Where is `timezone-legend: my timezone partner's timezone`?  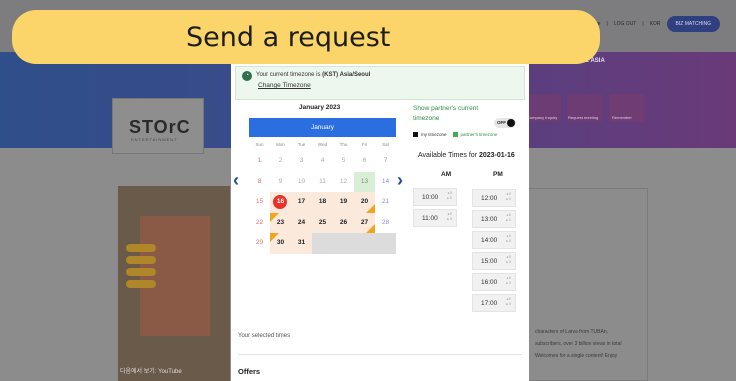 timezone-legend: my timezone partner's timezone is located at coordinates (455, 134).